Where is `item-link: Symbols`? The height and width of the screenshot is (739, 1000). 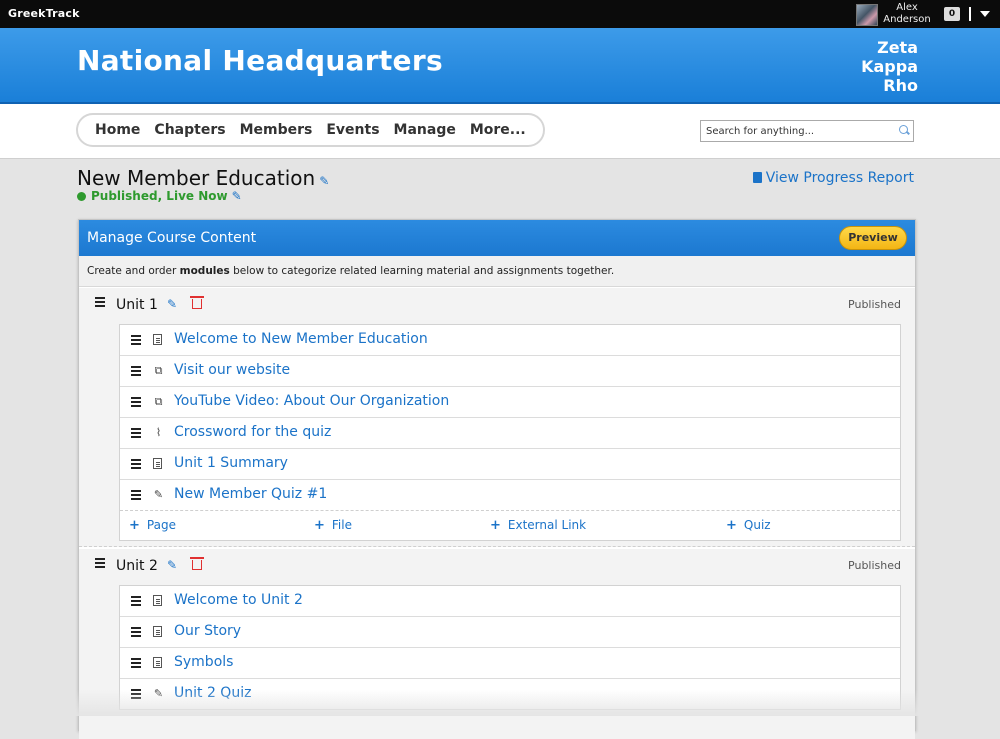
item-link: Symbols is located at coordinates (203, 662).